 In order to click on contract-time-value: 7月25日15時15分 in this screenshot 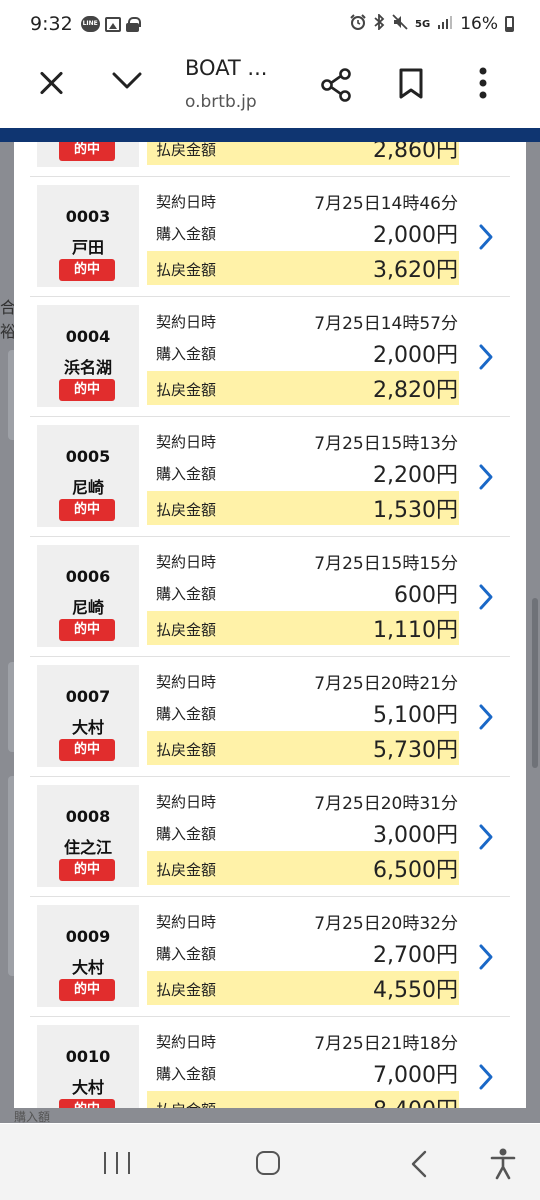, I will do `click(386, 564)`.